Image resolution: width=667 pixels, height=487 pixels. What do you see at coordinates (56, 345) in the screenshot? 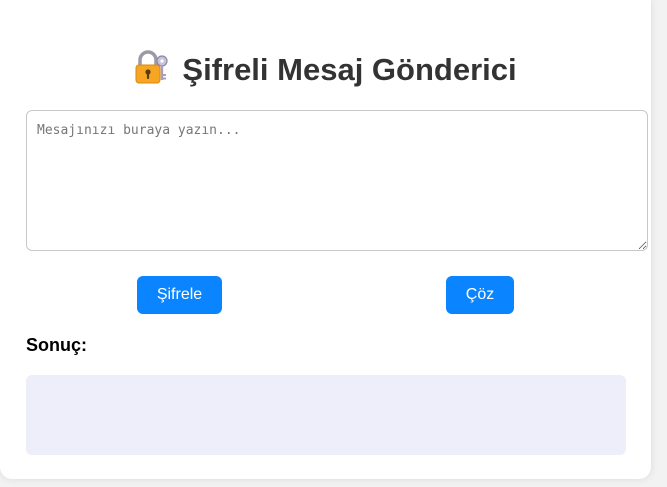
I see `result-label: Sonuç:` at bounding box center [56, 345].